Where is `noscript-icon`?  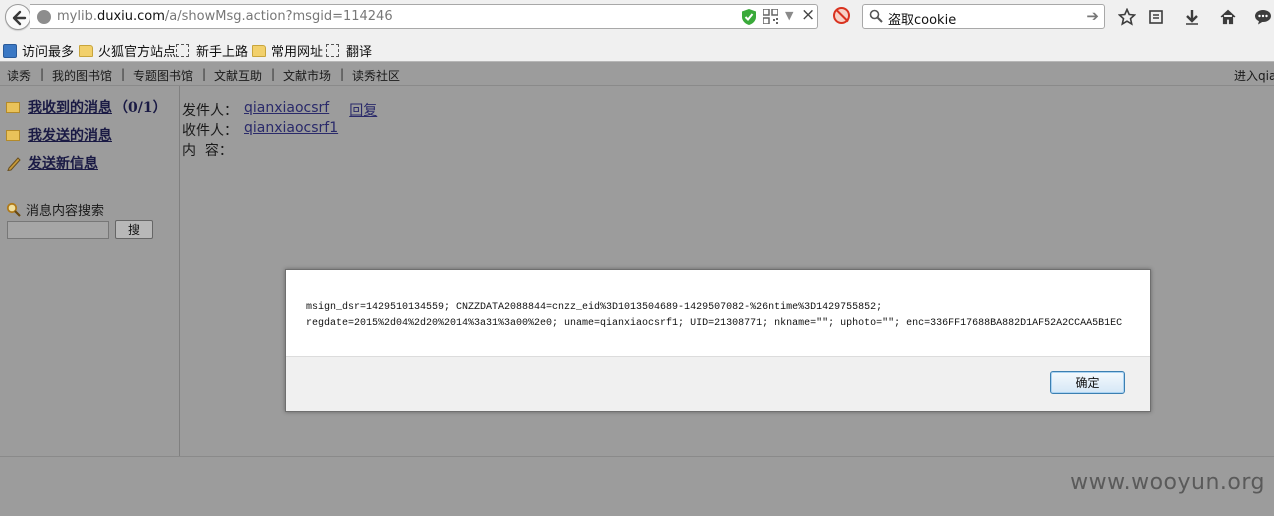 noscript-icon is located at coordinates (841, 15).